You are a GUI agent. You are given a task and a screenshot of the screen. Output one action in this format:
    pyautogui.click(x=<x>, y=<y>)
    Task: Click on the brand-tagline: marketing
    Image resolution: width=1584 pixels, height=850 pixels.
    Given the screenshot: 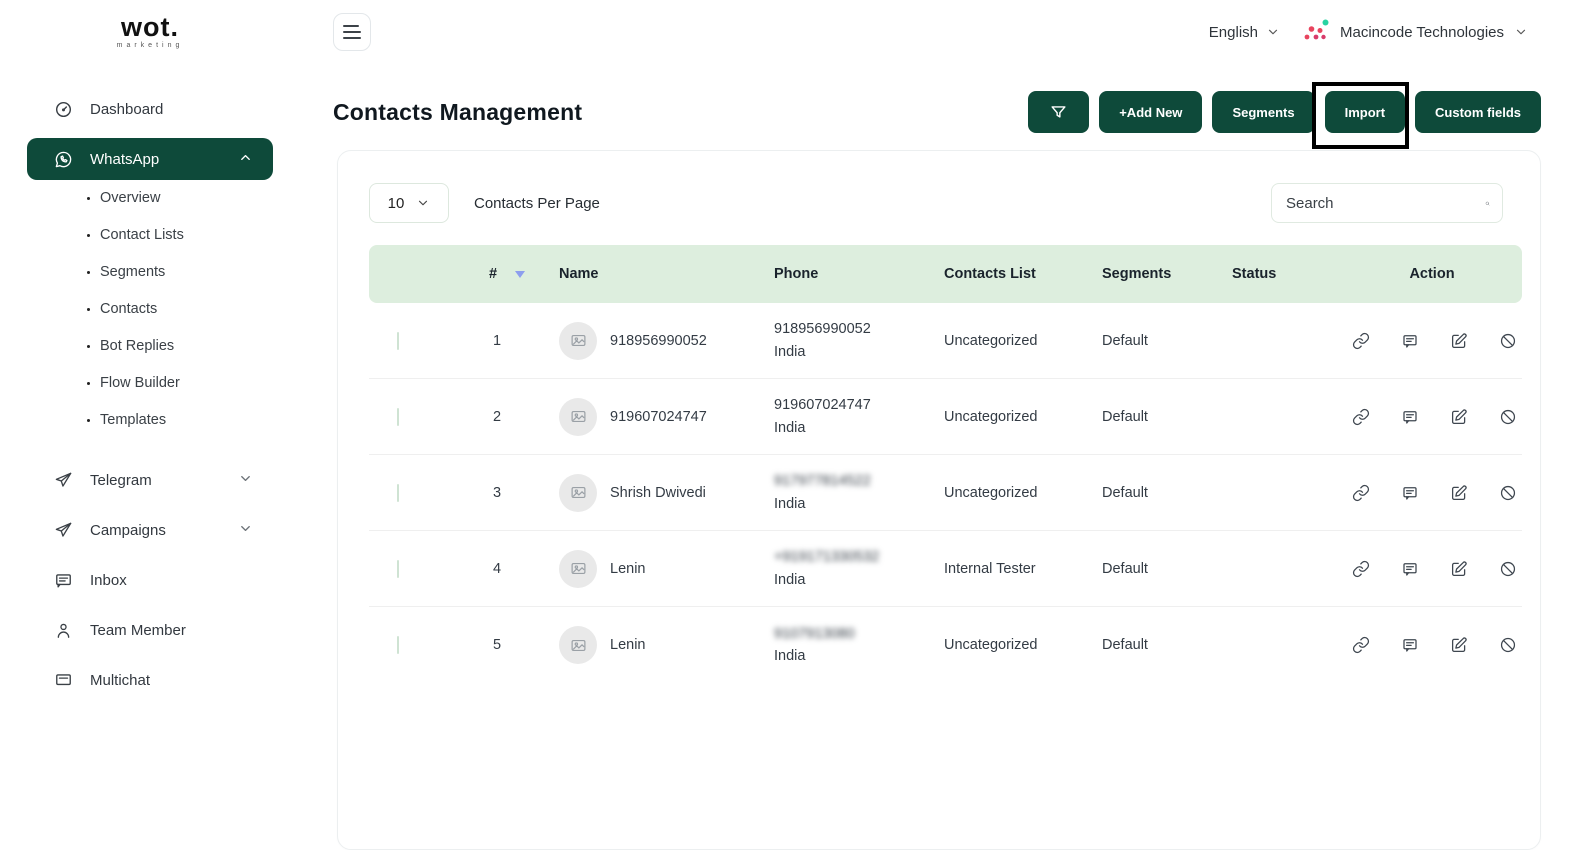 What is the action you would take?
    pyautogui.click(x=150, y=45)
    